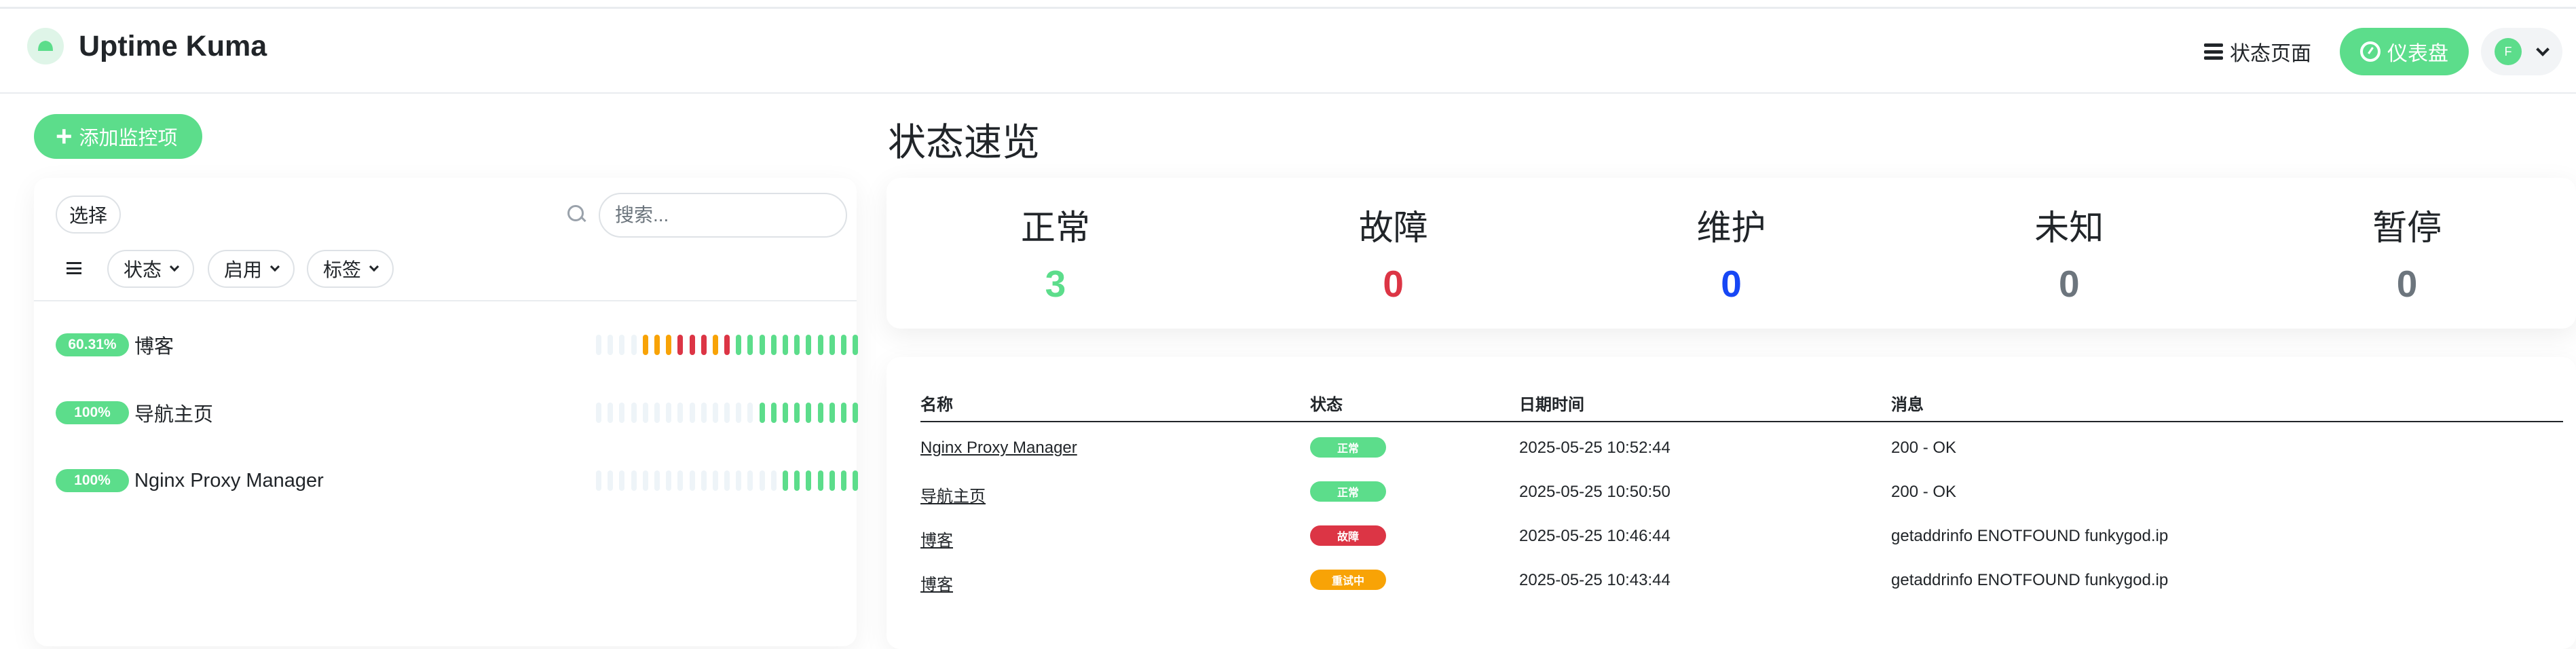 The image size is (2576, 649). I want to click on monitor-item-nav-home: 100% 导航主页, so click(447, 413).